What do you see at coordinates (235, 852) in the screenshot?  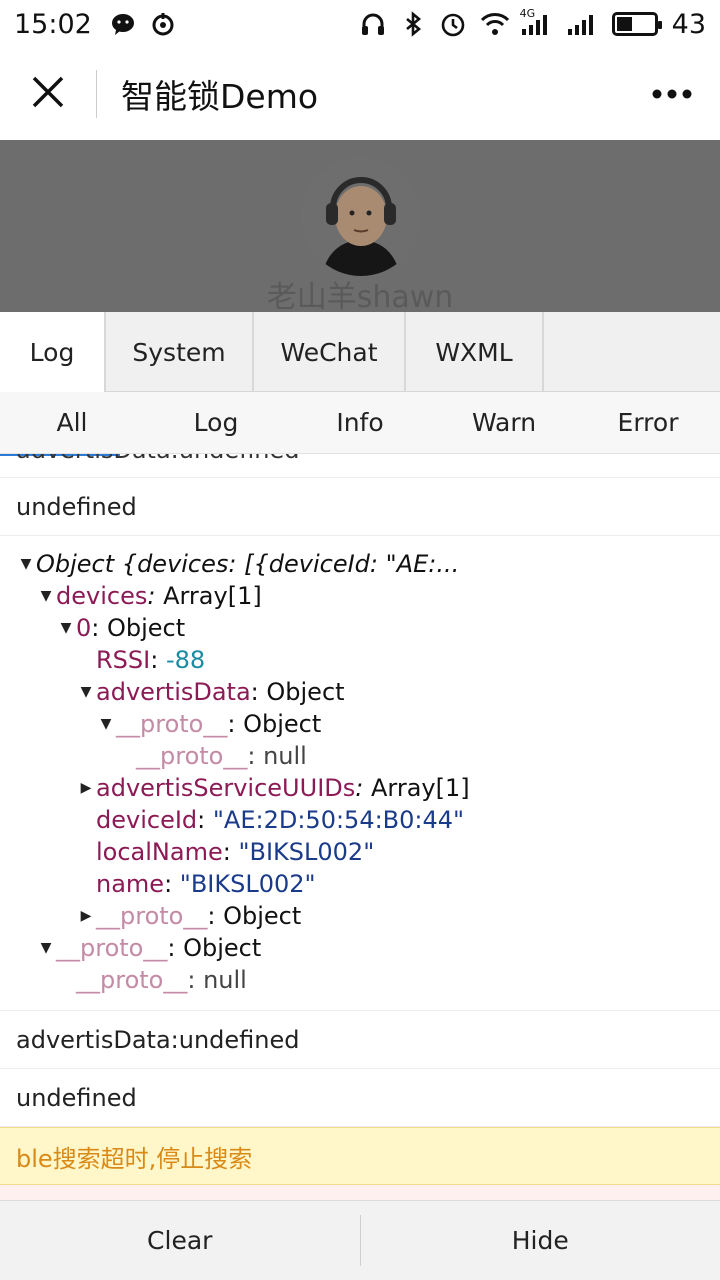 I see `object-row: localName: "BIKSL002"` at bounding box center [235, 852].